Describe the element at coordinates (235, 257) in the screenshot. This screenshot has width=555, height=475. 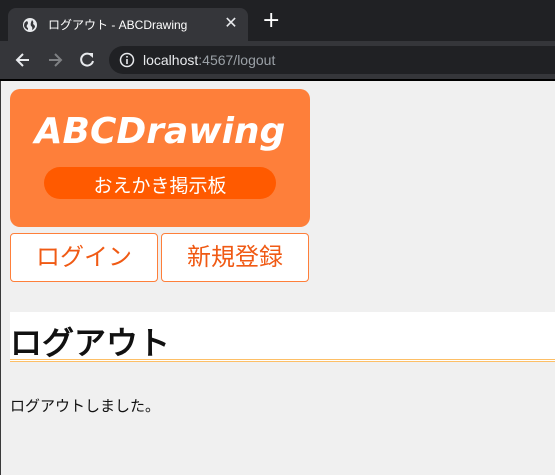
I see `register-button: 新規登録` at that location.